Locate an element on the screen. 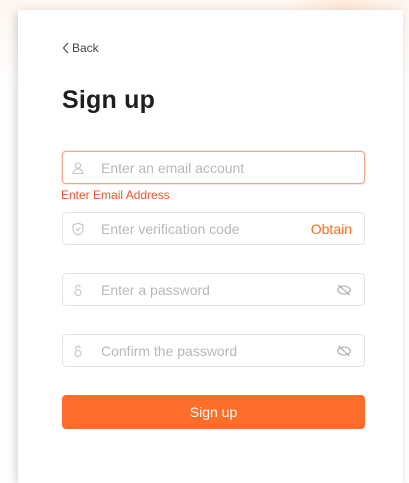 This screenshot has width=409, height=483. chevron-left-icon is located at coordinates (66, 48).